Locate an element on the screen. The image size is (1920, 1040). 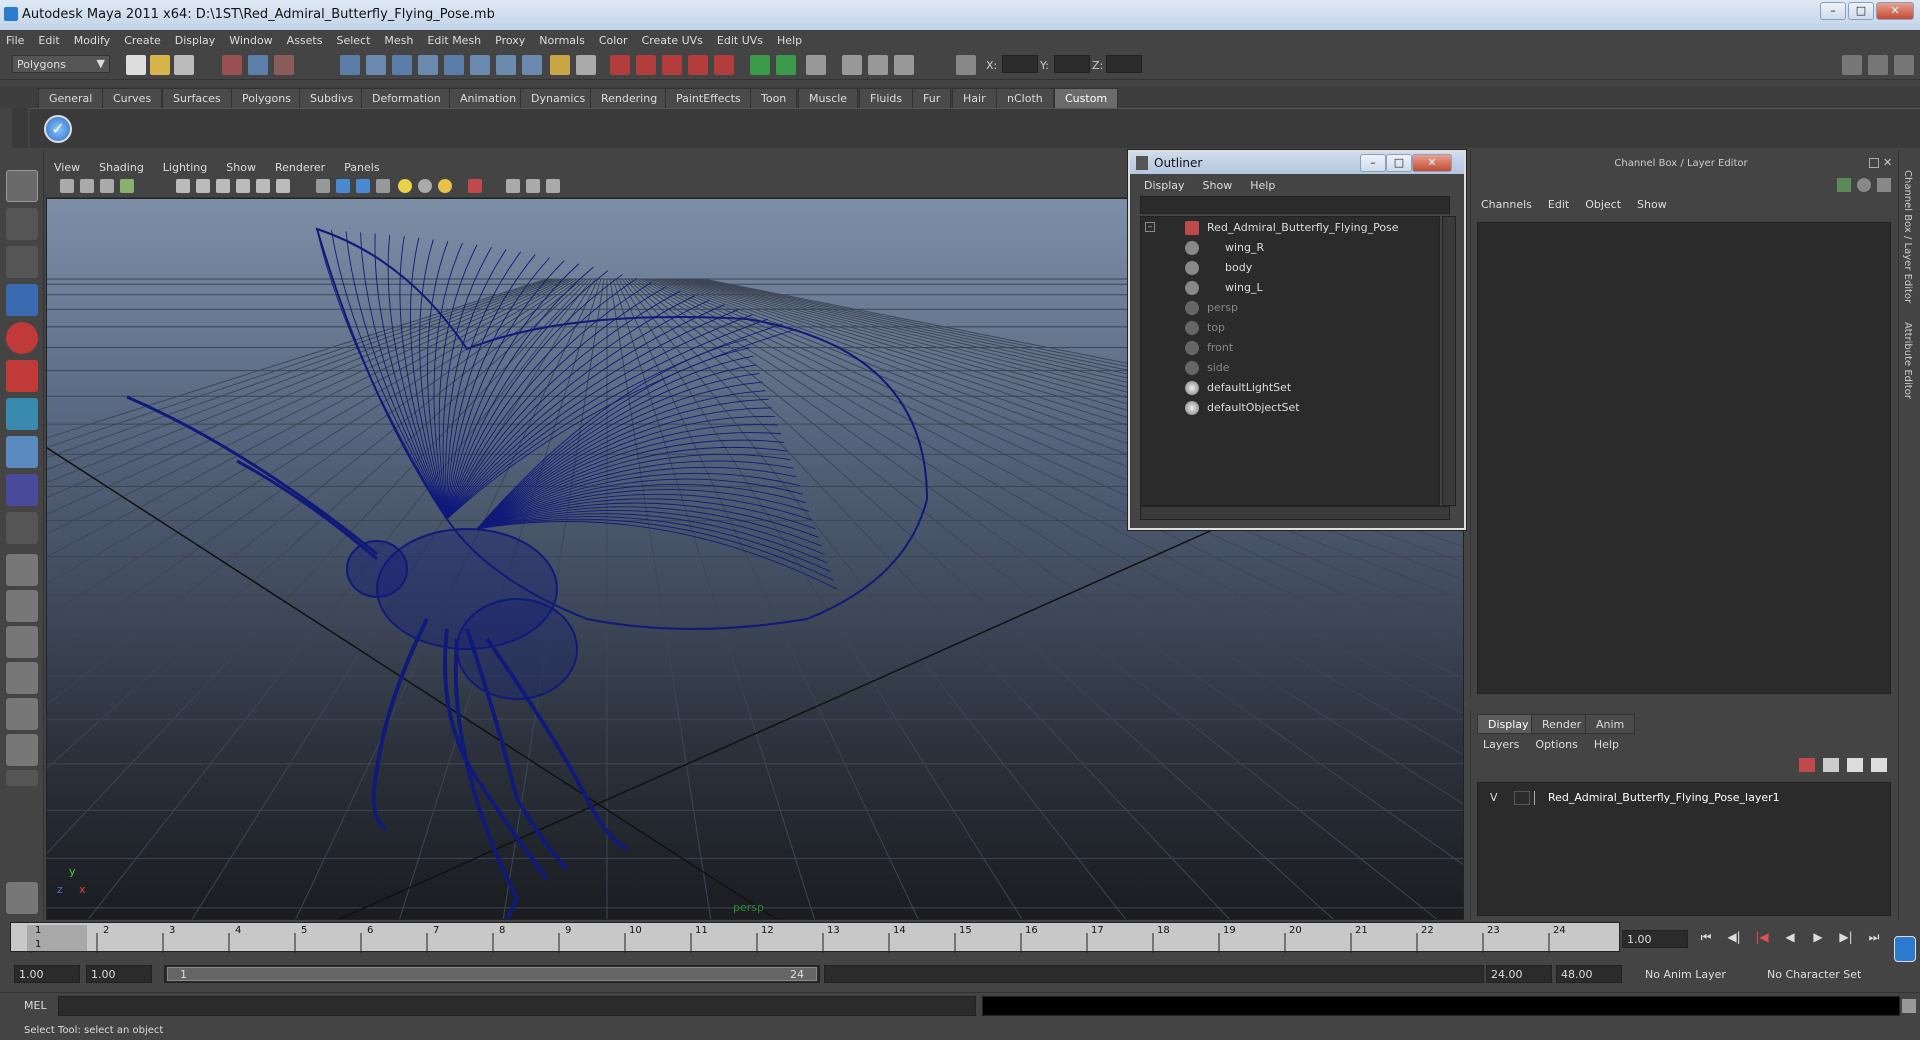
manipulator-icon is located at coordinates (1844, 185).